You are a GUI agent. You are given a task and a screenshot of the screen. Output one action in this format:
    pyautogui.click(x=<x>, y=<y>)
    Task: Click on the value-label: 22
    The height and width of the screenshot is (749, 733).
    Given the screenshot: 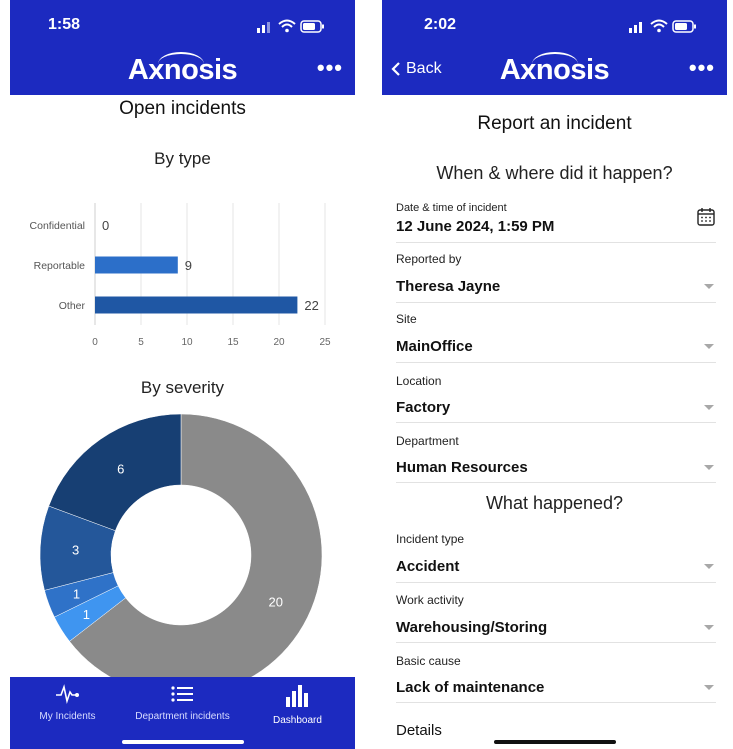 What is the action you would take?
    pyautogui.click(x=311, y=305)
    